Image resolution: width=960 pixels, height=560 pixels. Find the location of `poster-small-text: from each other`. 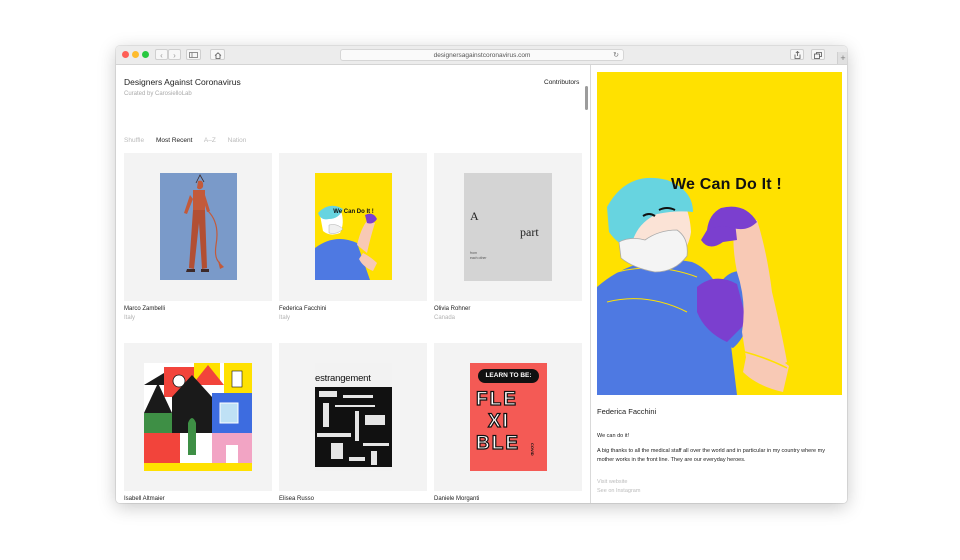

poster-small-text: from each other is located at coordinates (478, 255).